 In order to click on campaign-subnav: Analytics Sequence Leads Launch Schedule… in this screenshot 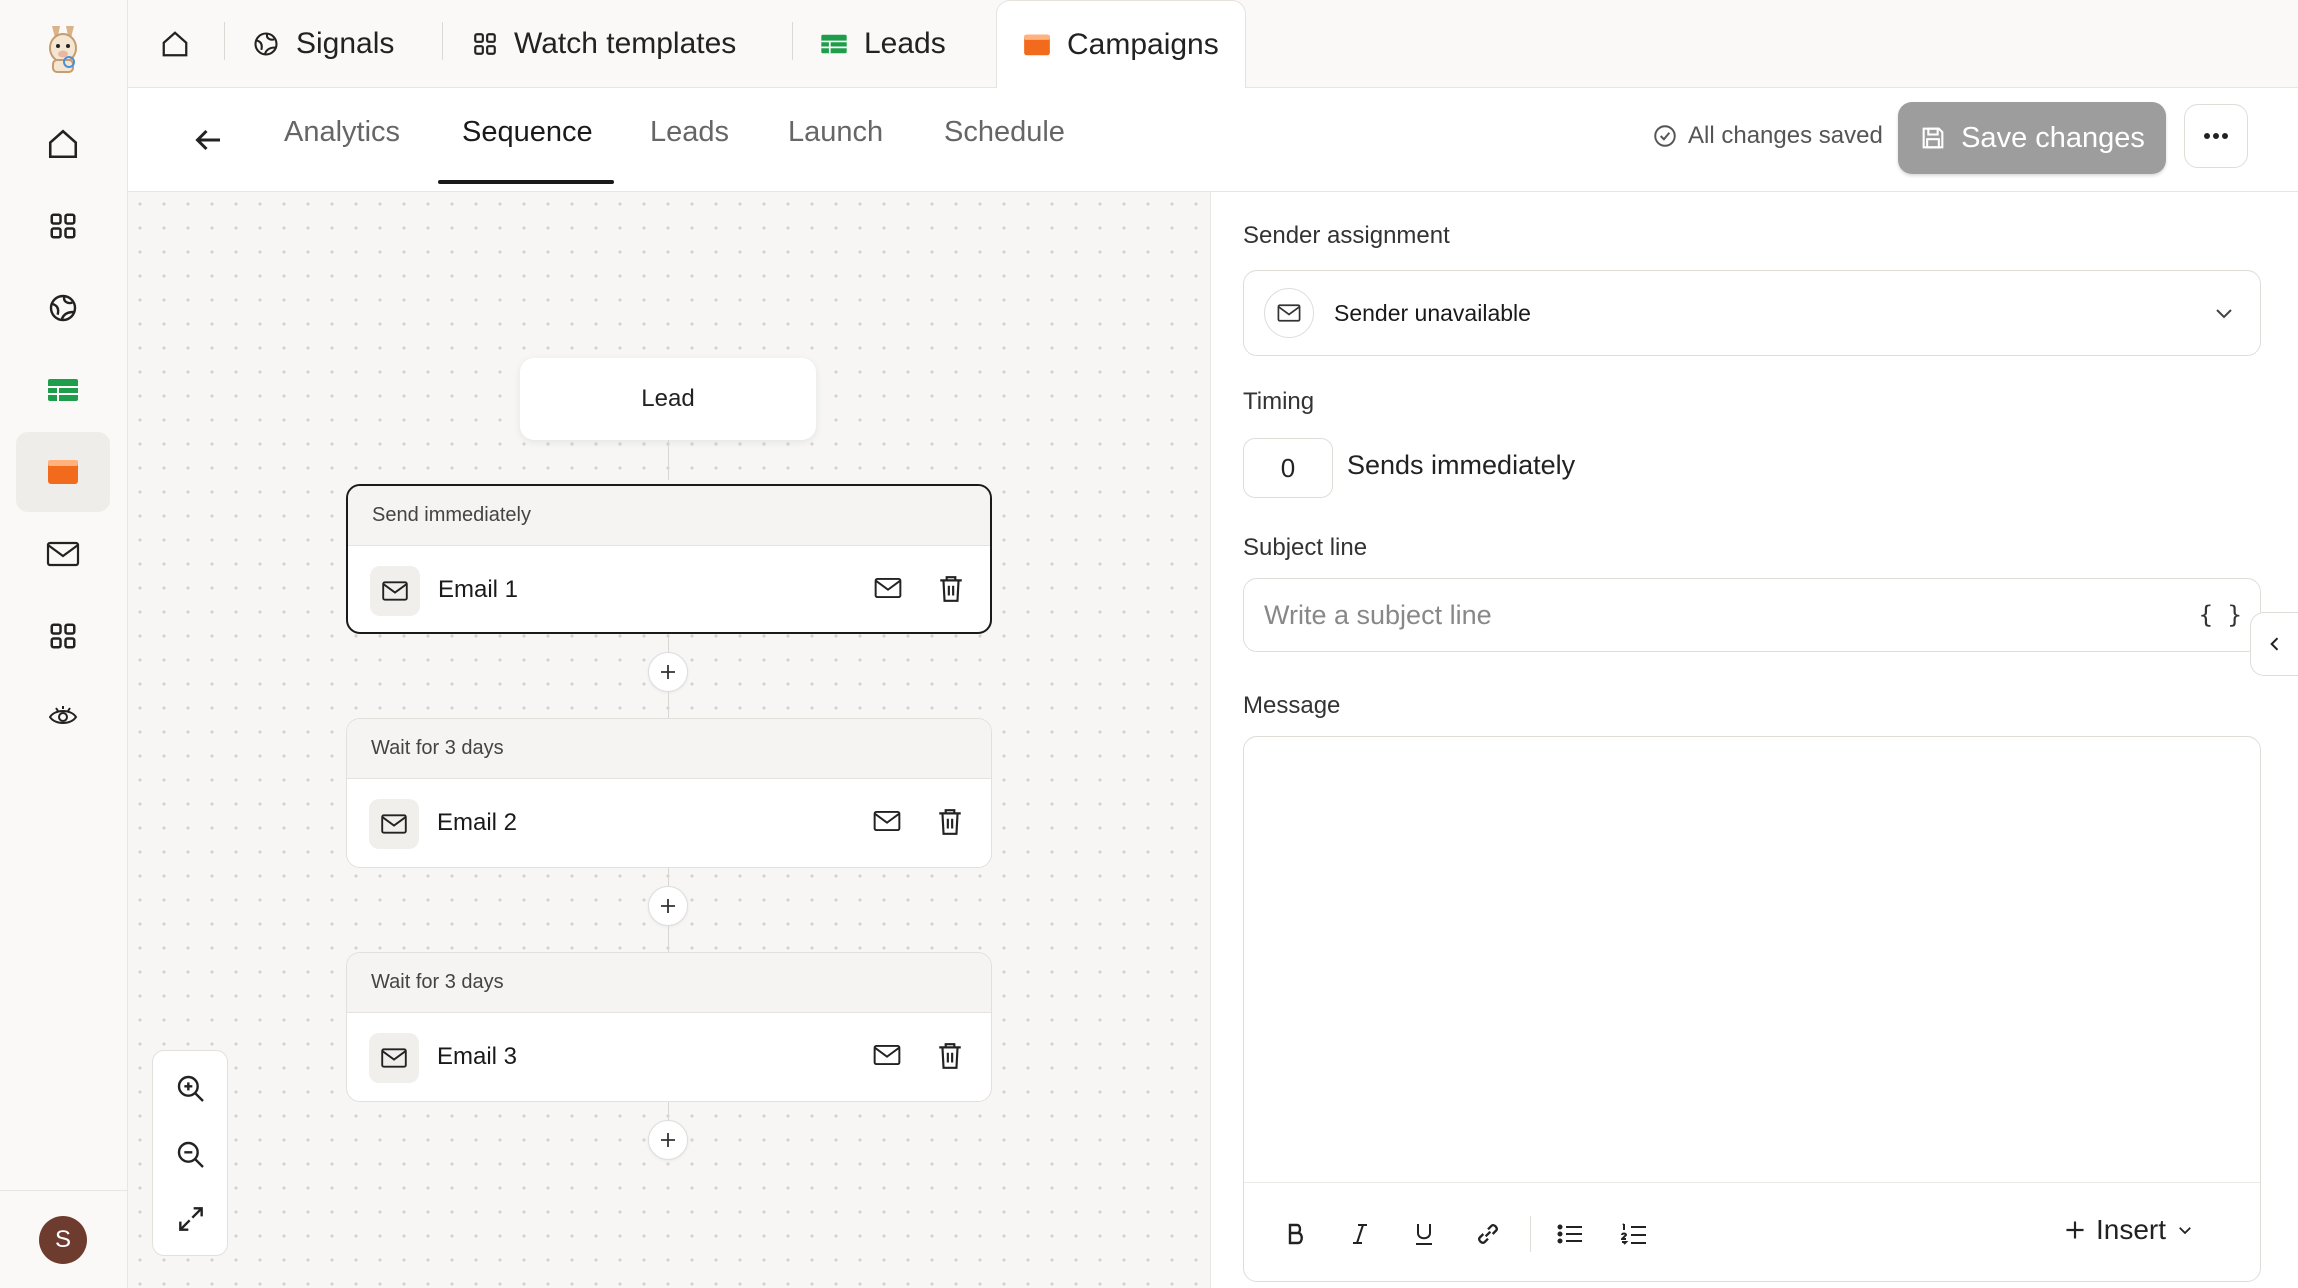, I will do `click(1213, 140)`.